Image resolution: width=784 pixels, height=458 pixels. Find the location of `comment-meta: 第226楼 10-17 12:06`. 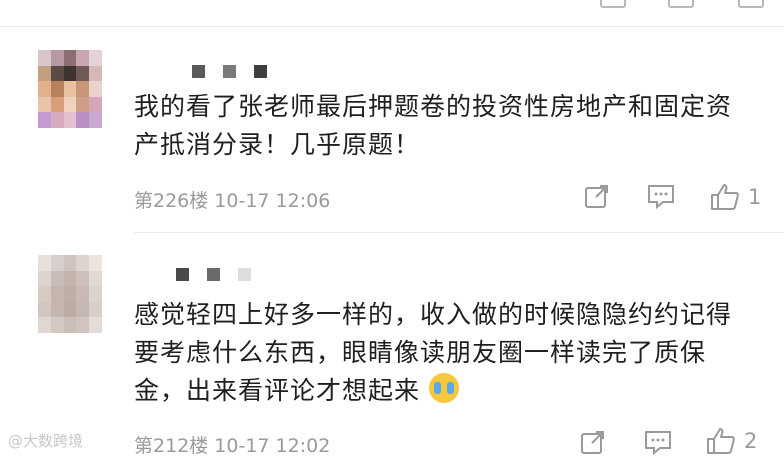

comment-meta: 第226楼 10-17 12:06 is located at coordinates (232, 201).